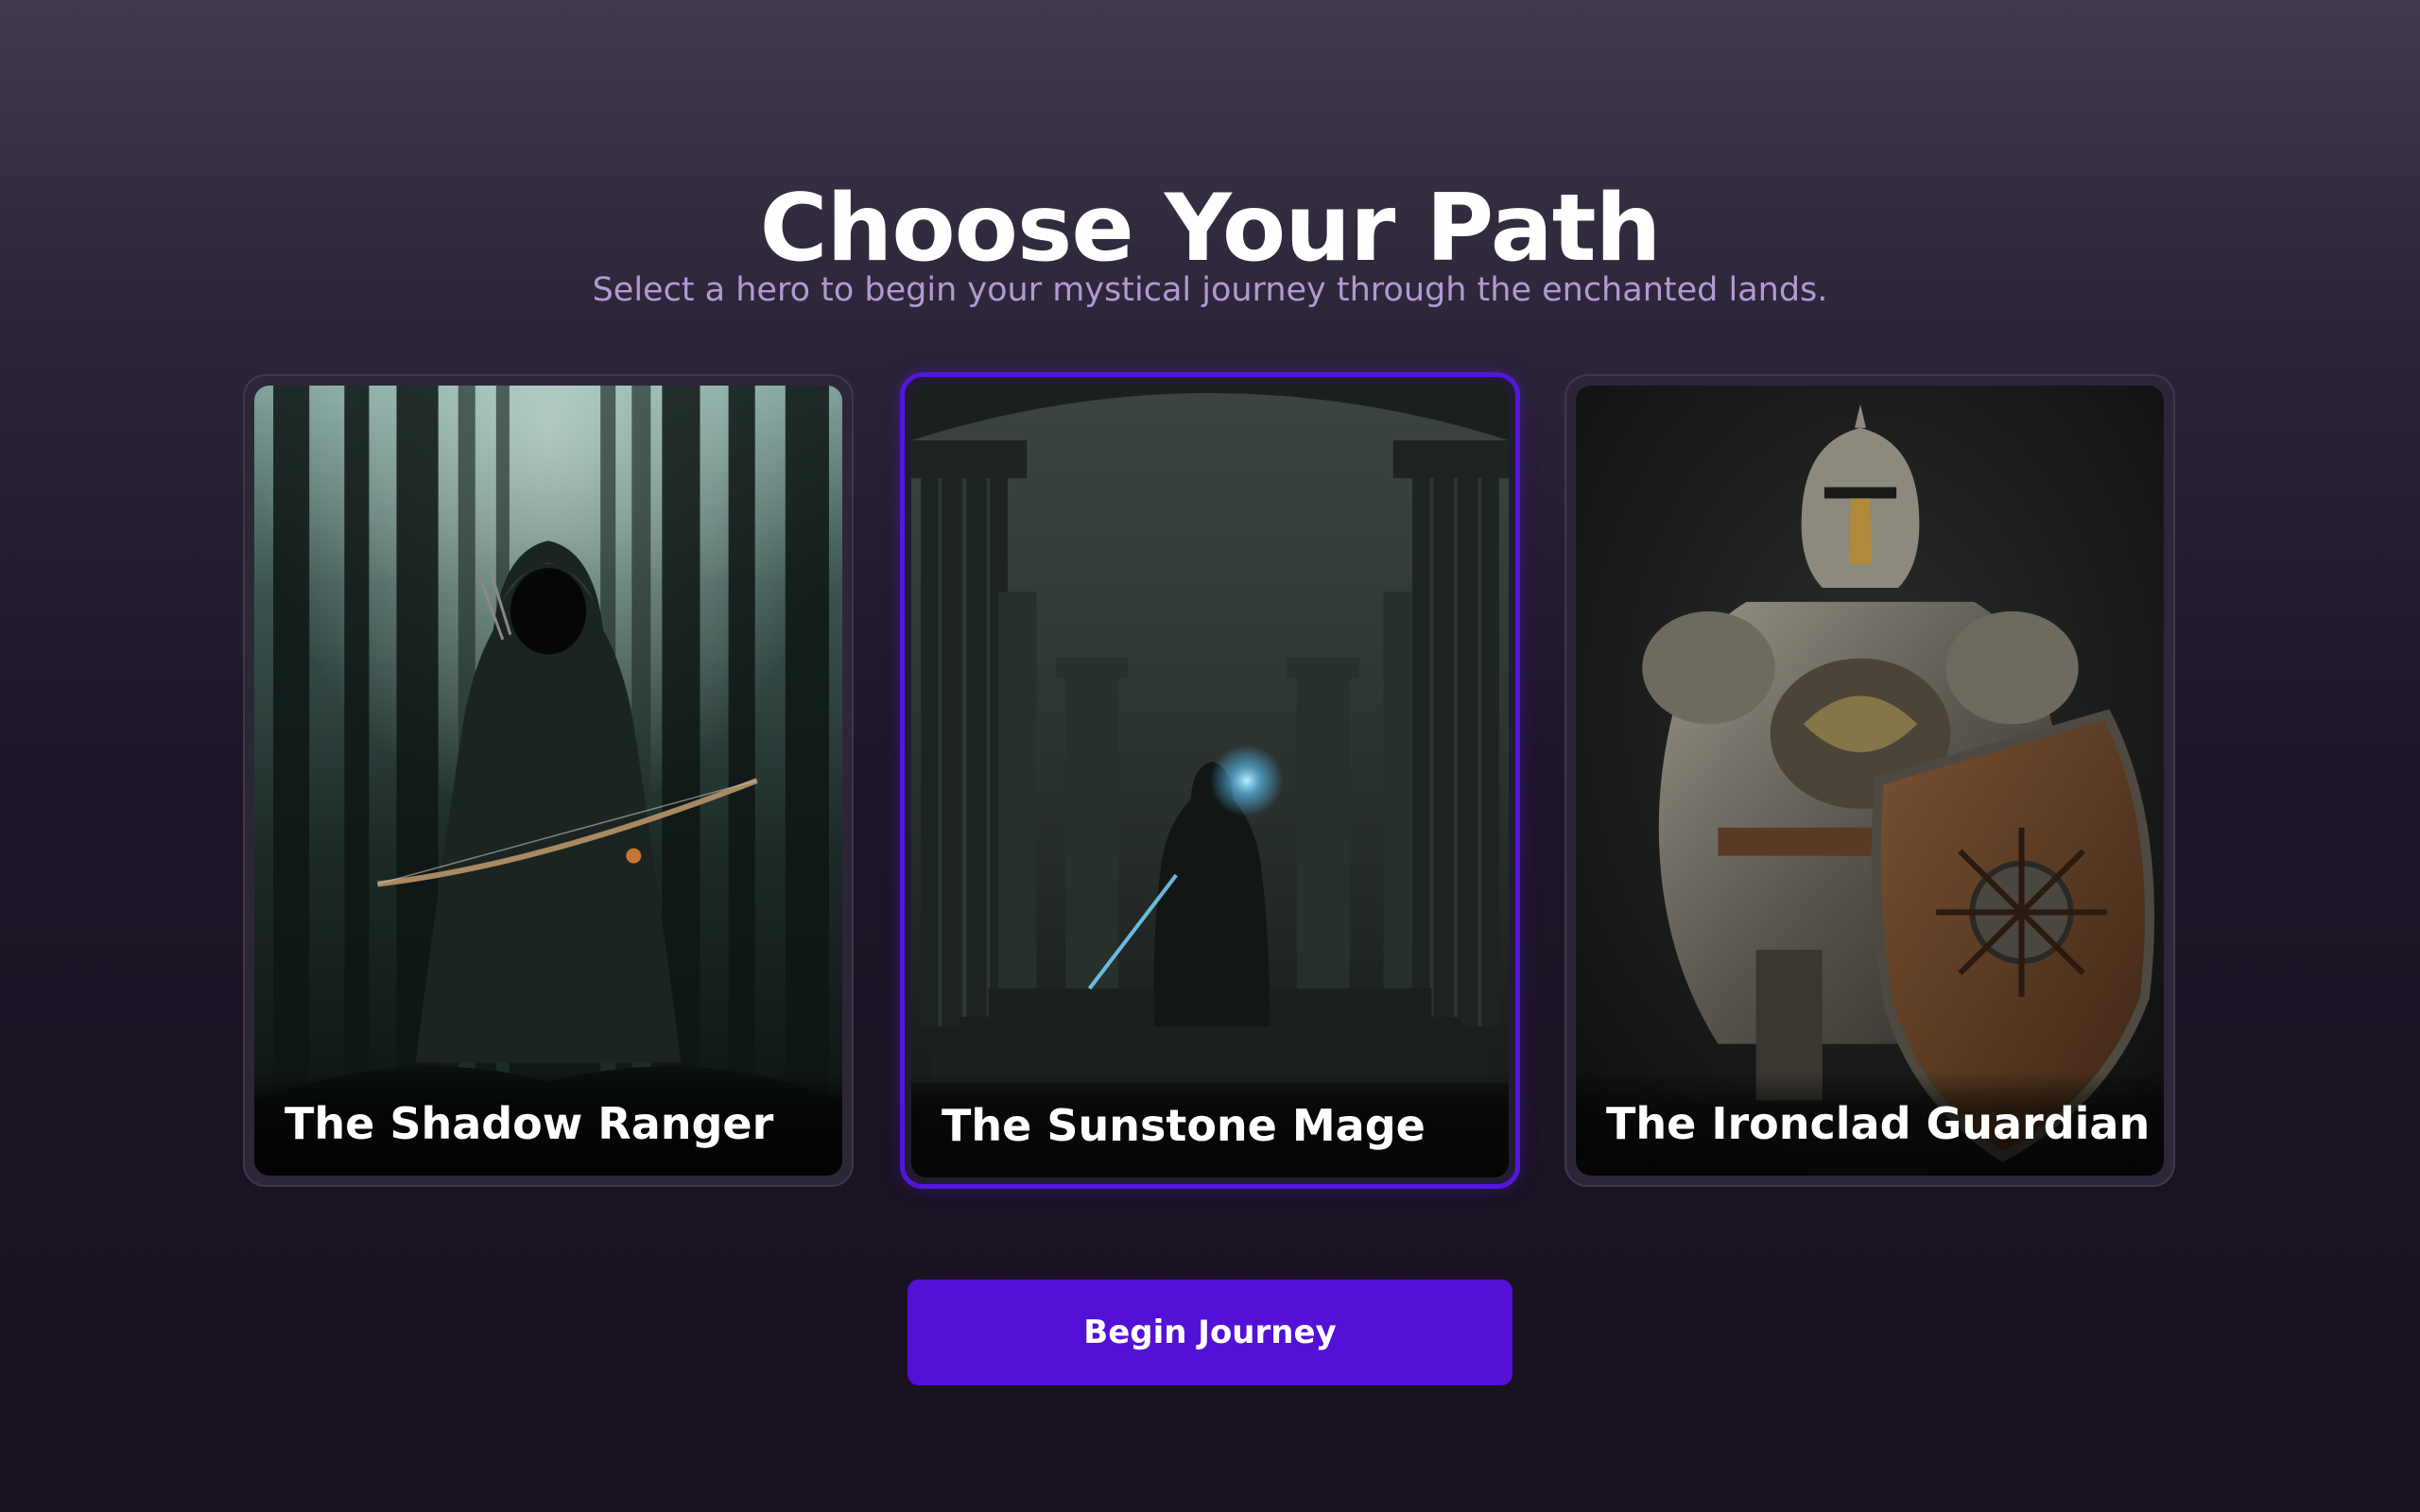 This screenshot has width=2420, height=1512. I want to click on hero-portrait-ironclad-guardian: The Ironclad Guardian, so click(1870, 781).